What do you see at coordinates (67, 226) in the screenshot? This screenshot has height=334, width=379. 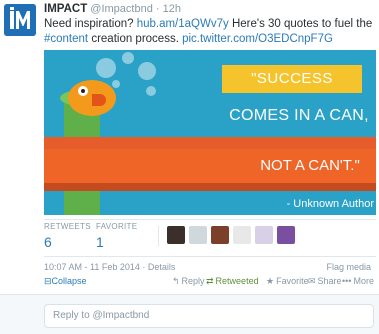 I see `retweets-label: RETWEETS` at bounding box center [67, 226].